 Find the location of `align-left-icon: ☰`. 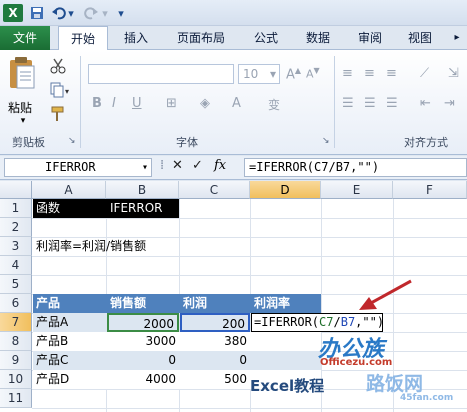

align-left-icon: ☰ is located at coordinates (348, 103).